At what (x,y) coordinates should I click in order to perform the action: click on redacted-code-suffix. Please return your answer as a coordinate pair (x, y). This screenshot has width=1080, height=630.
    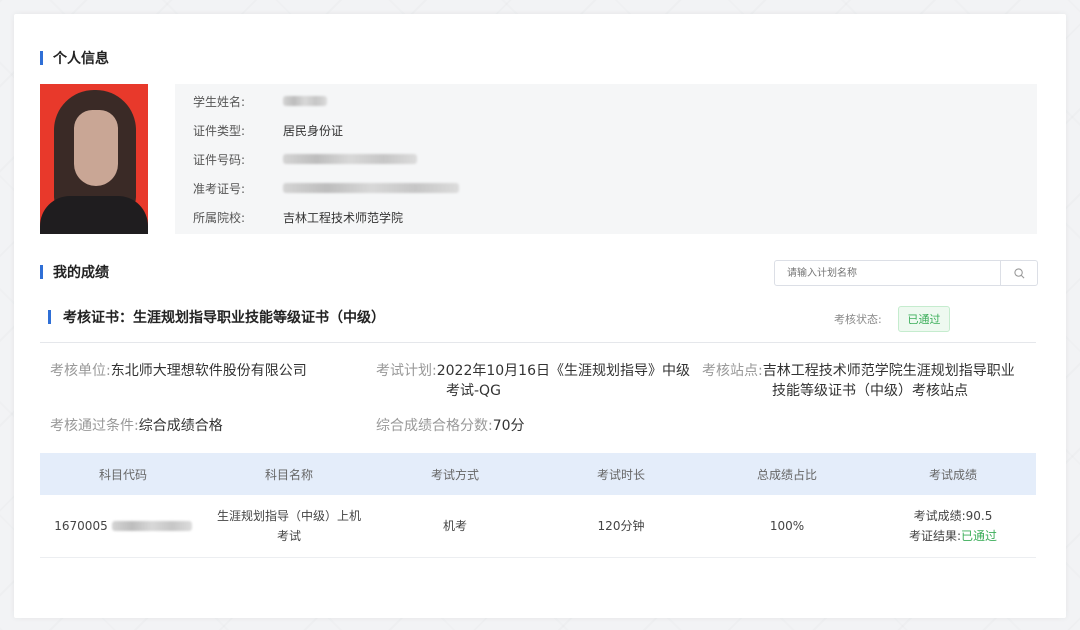
    Looking at the image, I should click on (151, 526).